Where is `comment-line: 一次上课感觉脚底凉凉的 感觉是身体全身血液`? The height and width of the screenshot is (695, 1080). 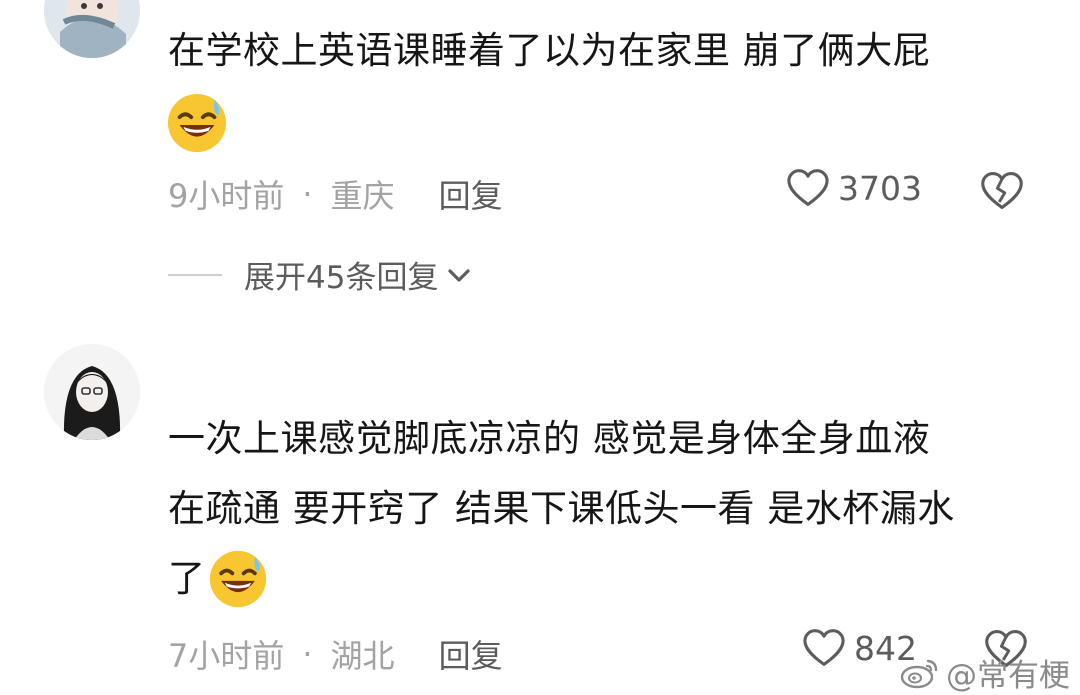 comment-line: 一次上课感觉脚底凉凉的 感觉是身体全身血液 is located at coordinates (549, 438).